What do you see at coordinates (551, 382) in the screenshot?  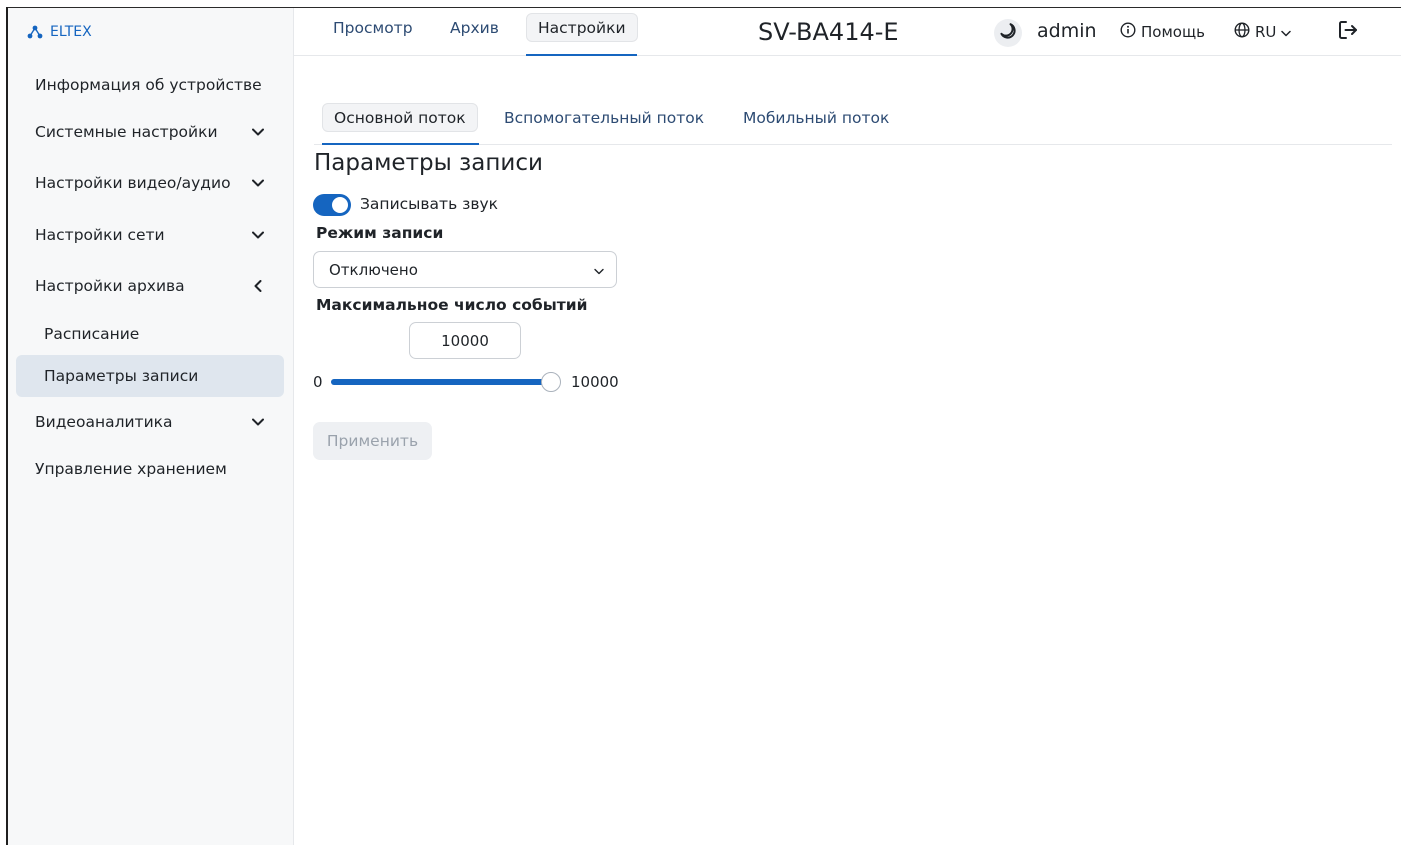 I see `slider-thumb` at bounding box center [551, 382].